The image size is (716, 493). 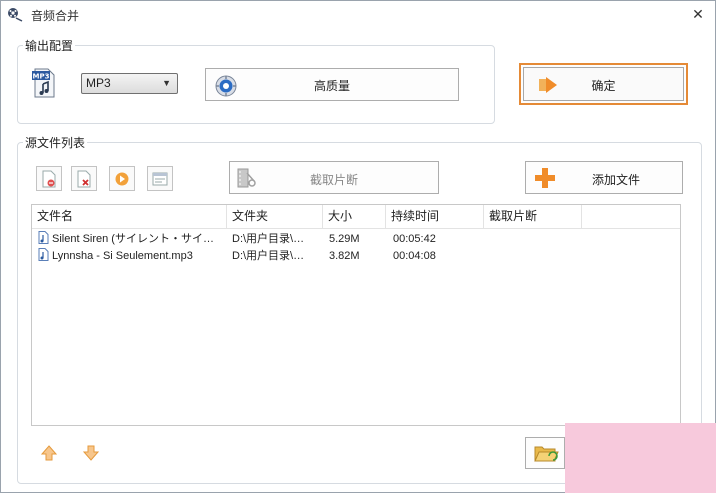 I want to click on add-file-button: 添加文件, so click(x=604, y=177).